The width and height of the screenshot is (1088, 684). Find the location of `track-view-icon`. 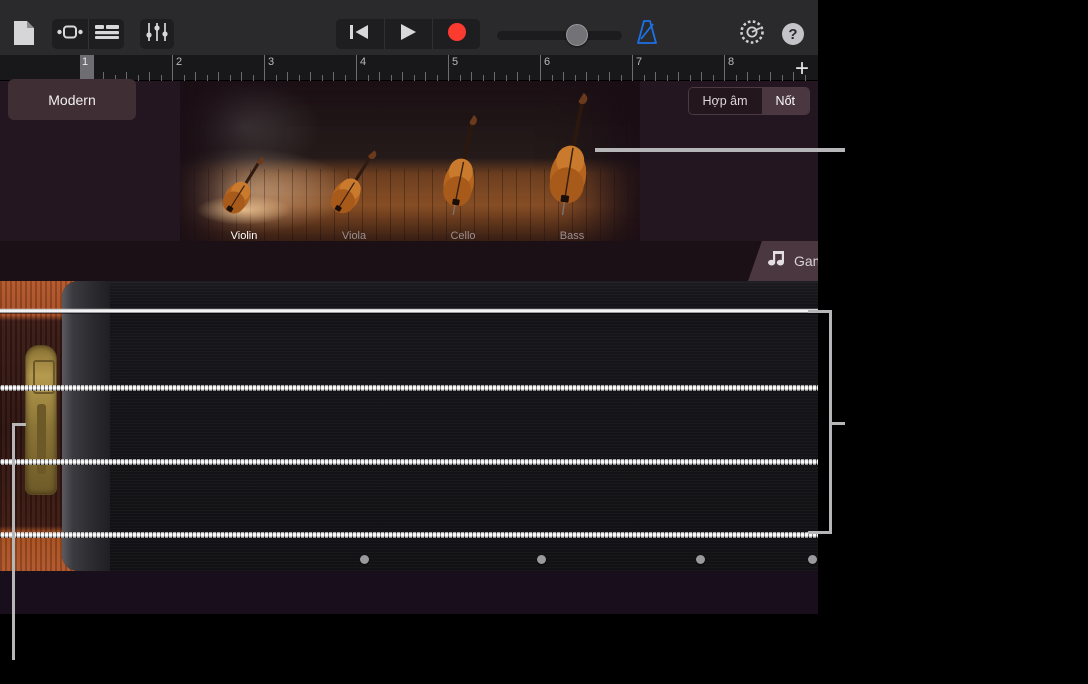

track-view-icon is located at coordinates (106, 34).